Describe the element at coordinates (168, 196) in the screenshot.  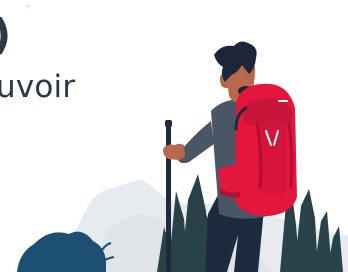
I see `trekking-pole-icon` at that location.